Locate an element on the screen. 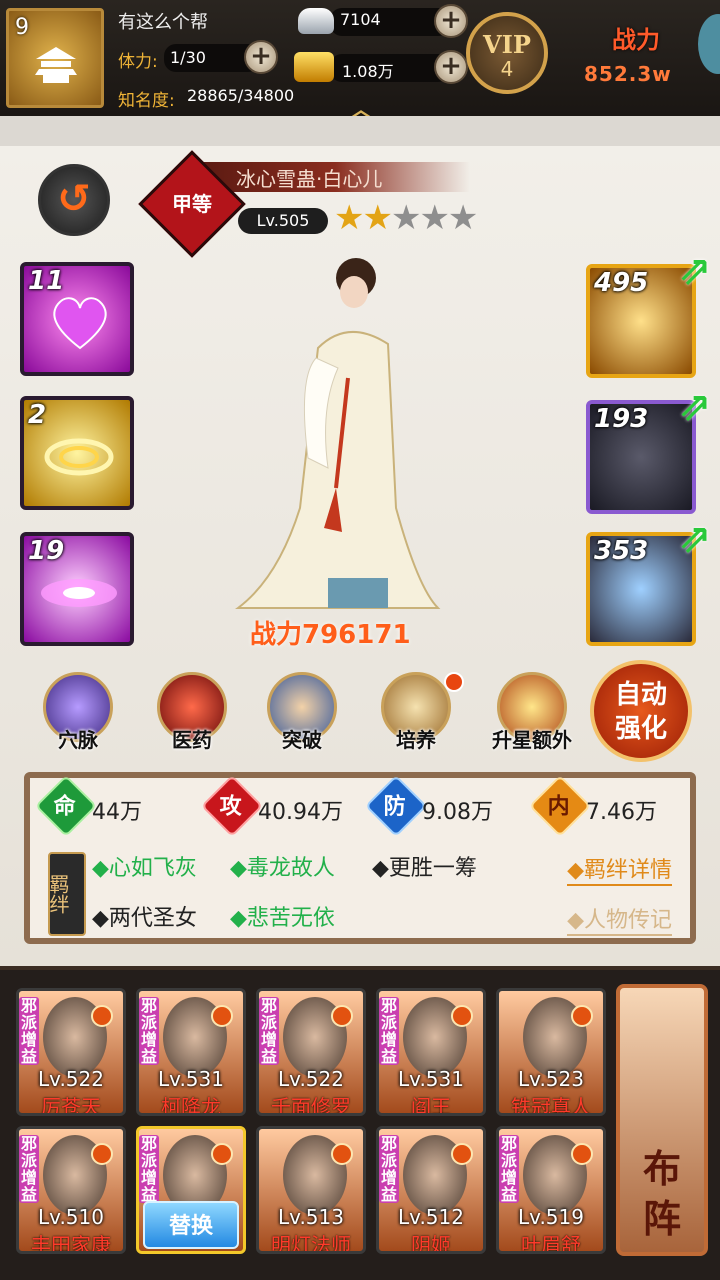  team-member-card: 邪派增益 Lv.531 柯降龙 is located at coordinates (191, 1052).